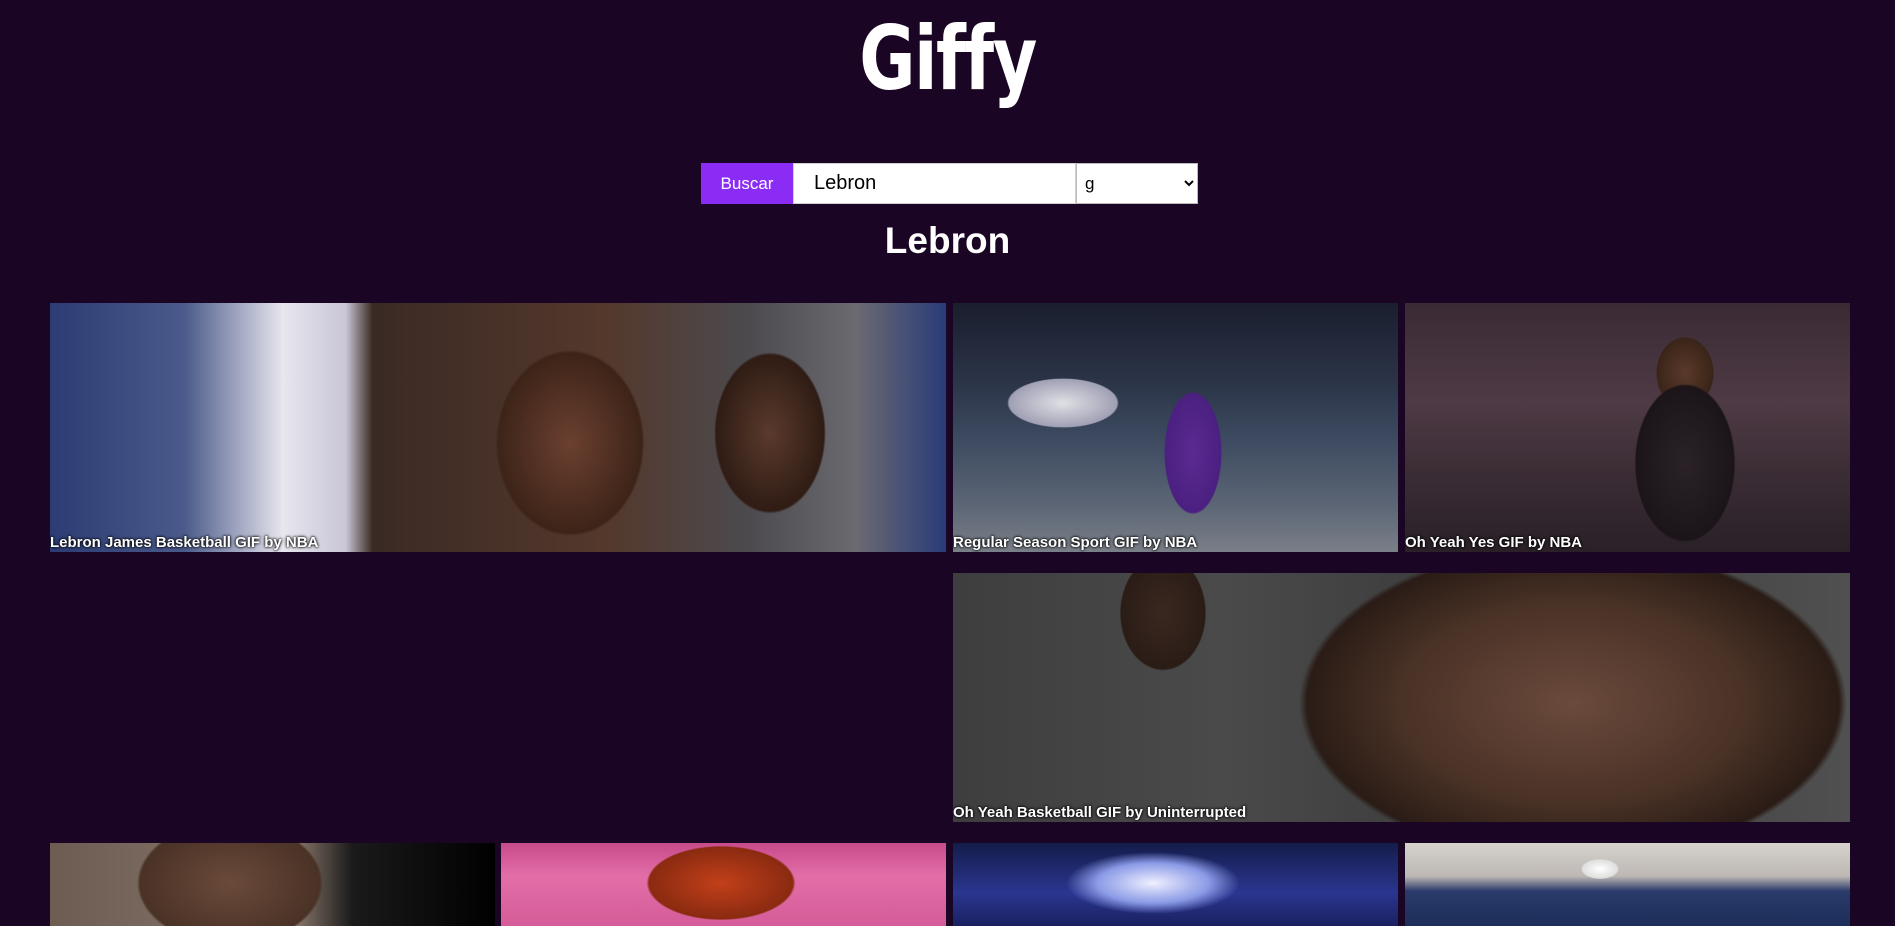  I want to click on rating-select: g, so click(1137, 183).